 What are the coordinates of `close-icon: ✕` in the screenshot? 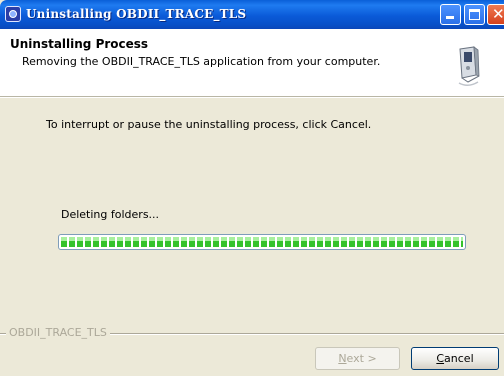 It's located at (498, 14).